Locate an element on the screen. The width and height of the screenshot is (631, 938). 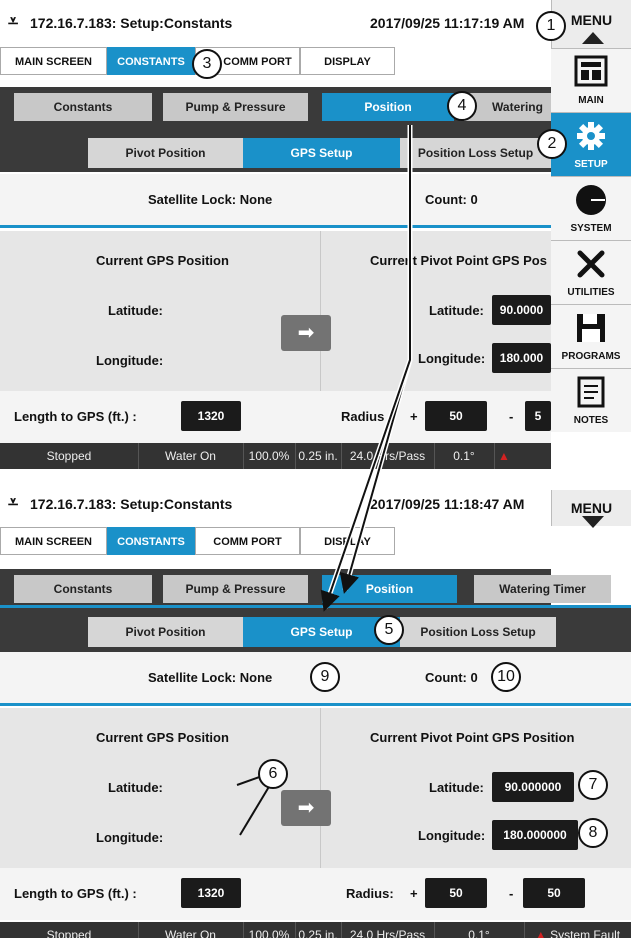
sidebar-label-setup: SETUP is located at coordinates (591, 164).